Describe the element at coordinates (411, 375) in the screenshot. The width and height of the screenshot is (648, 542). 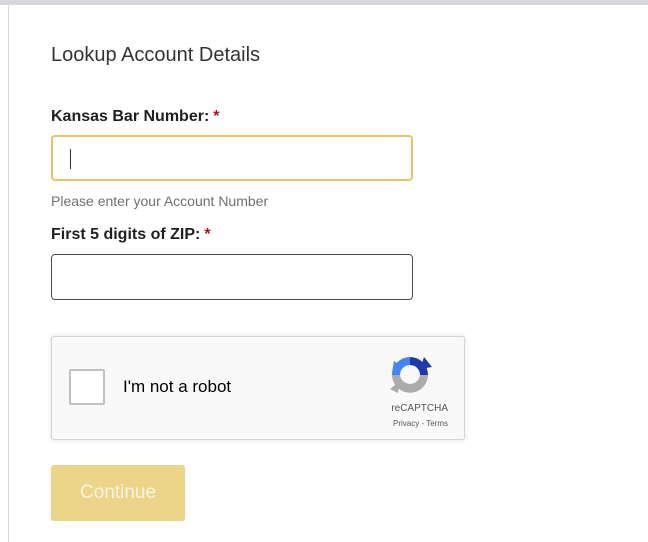
I see `recaptcha-logo-icon` at that location.